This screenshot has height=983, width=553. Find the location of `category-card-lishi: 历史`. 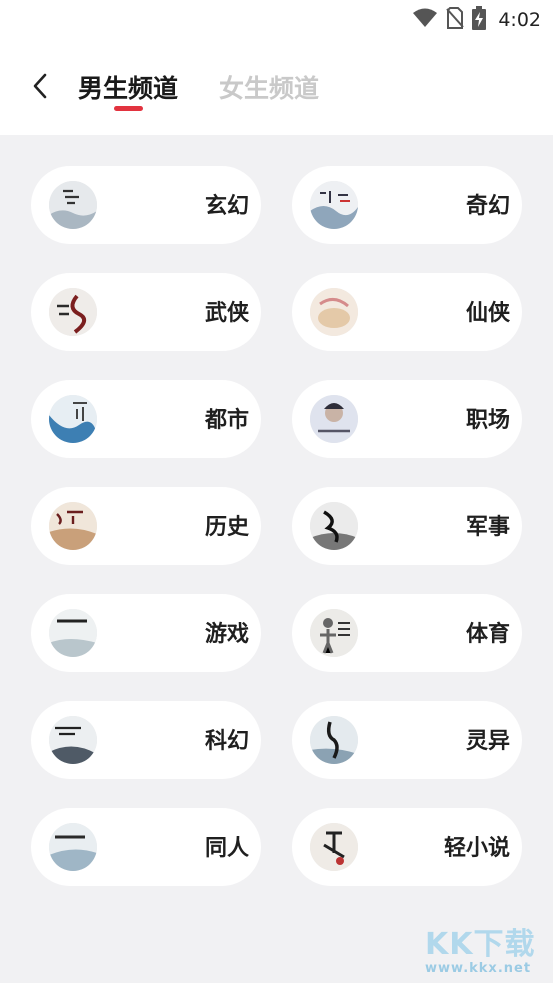

category-card-lishi: 历史 is located at coordinates (146, 526).